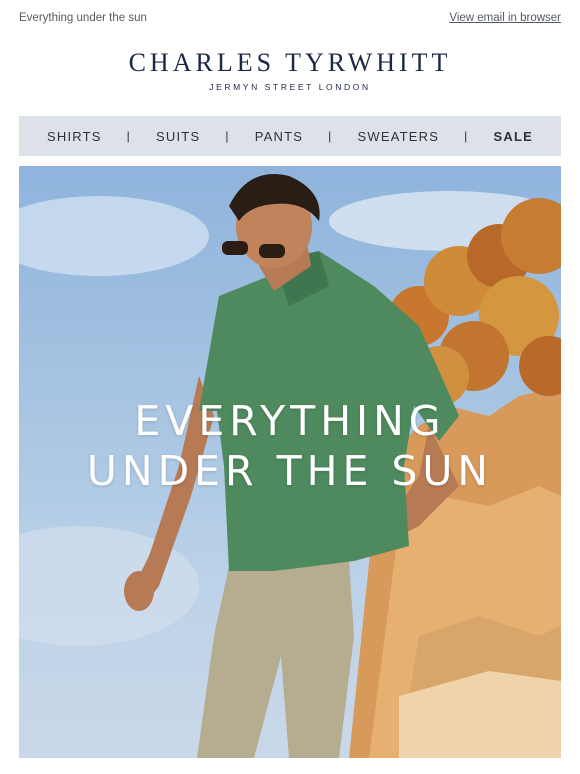 This screenshot has width=580, height=774. I want to click on view-in-browser-link: View email in browser, so click(505, 18).